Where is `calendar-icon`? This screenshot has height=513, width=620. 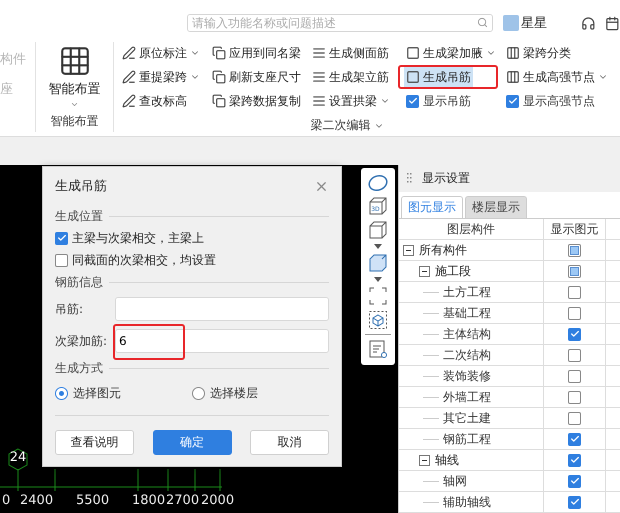
calendar-icon is located at coordinates (612, 23).